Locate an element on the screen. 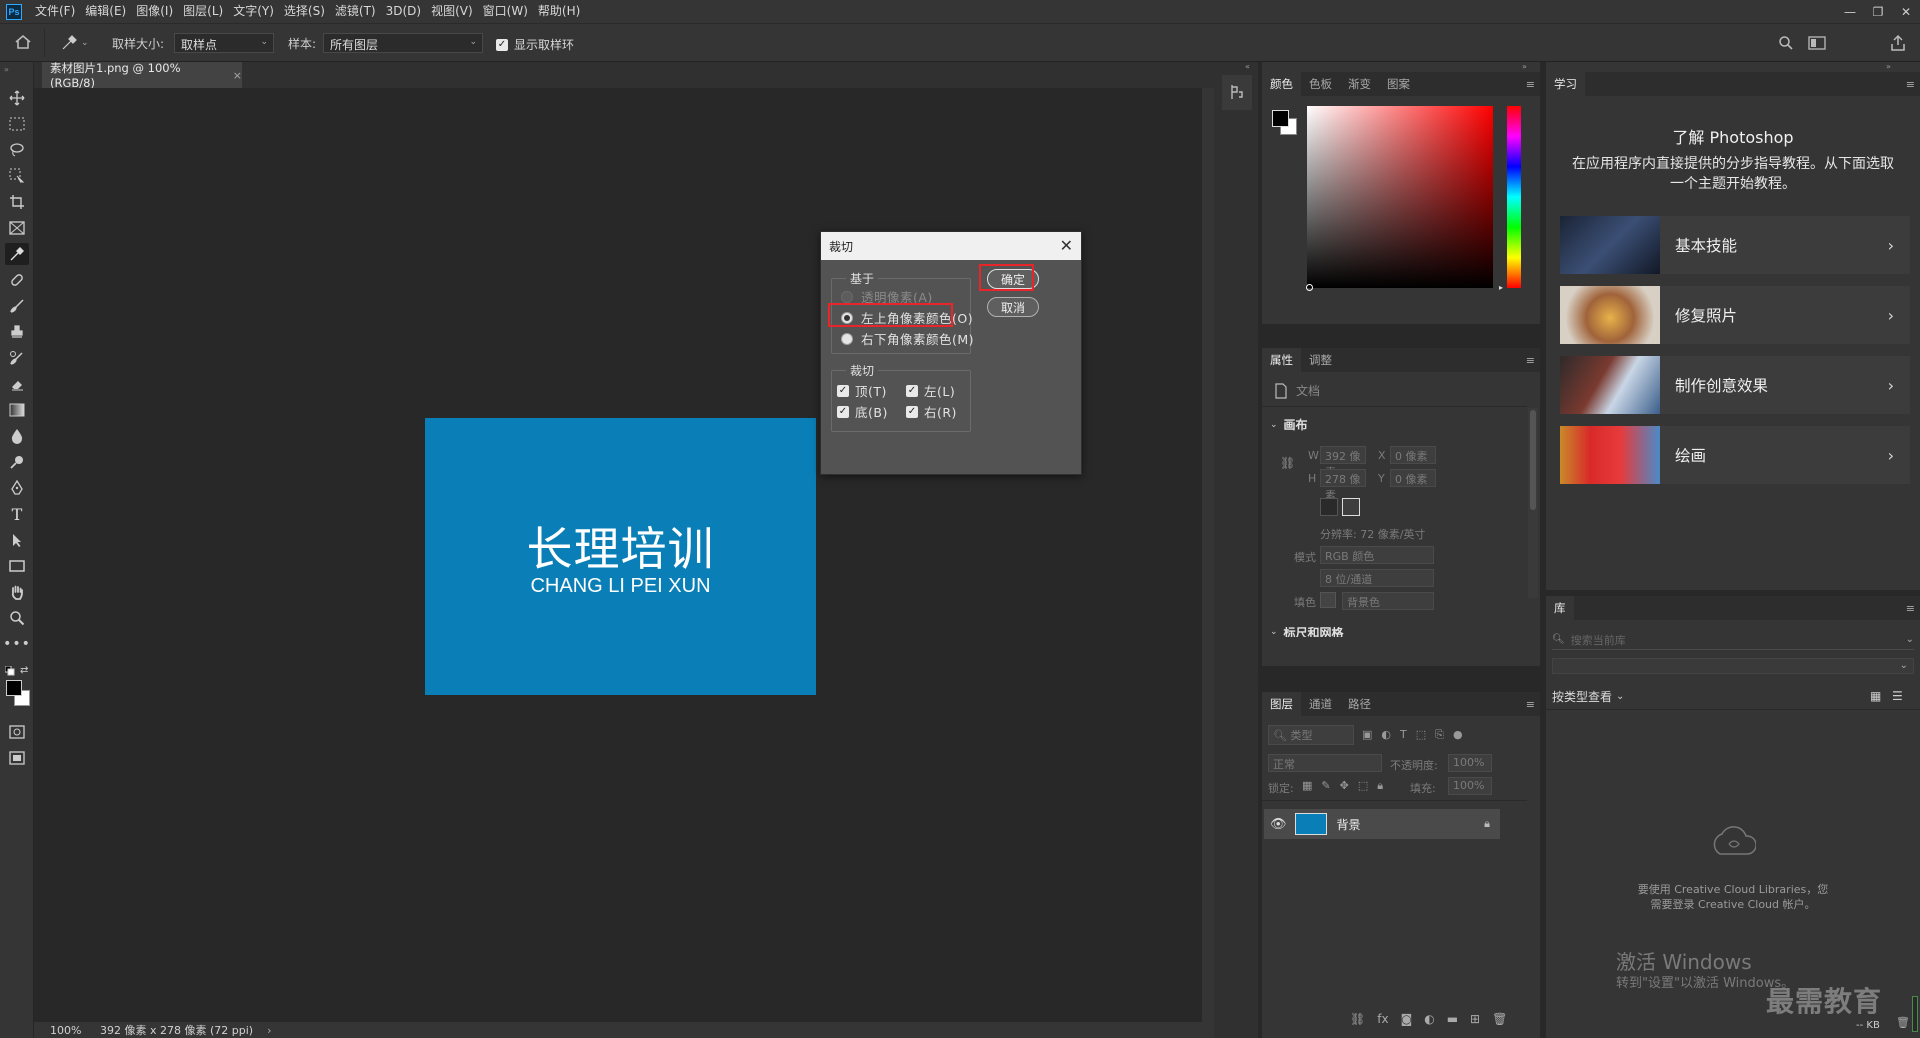 This screenshot has height=1038, width=1920. group-icon: ▬ is located at coordinates (1452, 1019).